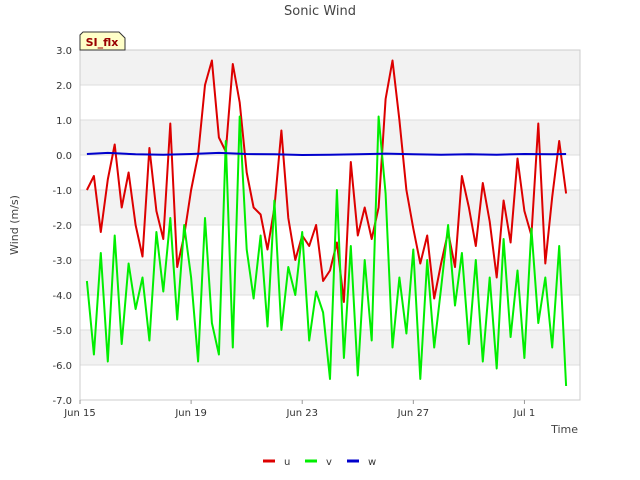 This screenshot has height=480, width=640. Describe the element at coordinates (62, 261) in the screenshot. I see `y-tick-label: -3.0` at that location.